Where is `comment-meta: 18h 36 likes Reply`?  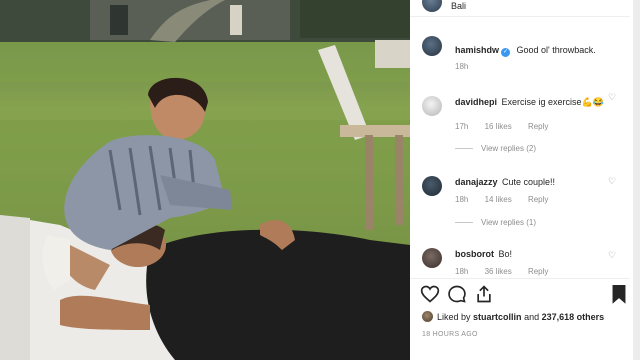
comment-meta: 18h 36 likes Reply is located at coordinates (508, 271).